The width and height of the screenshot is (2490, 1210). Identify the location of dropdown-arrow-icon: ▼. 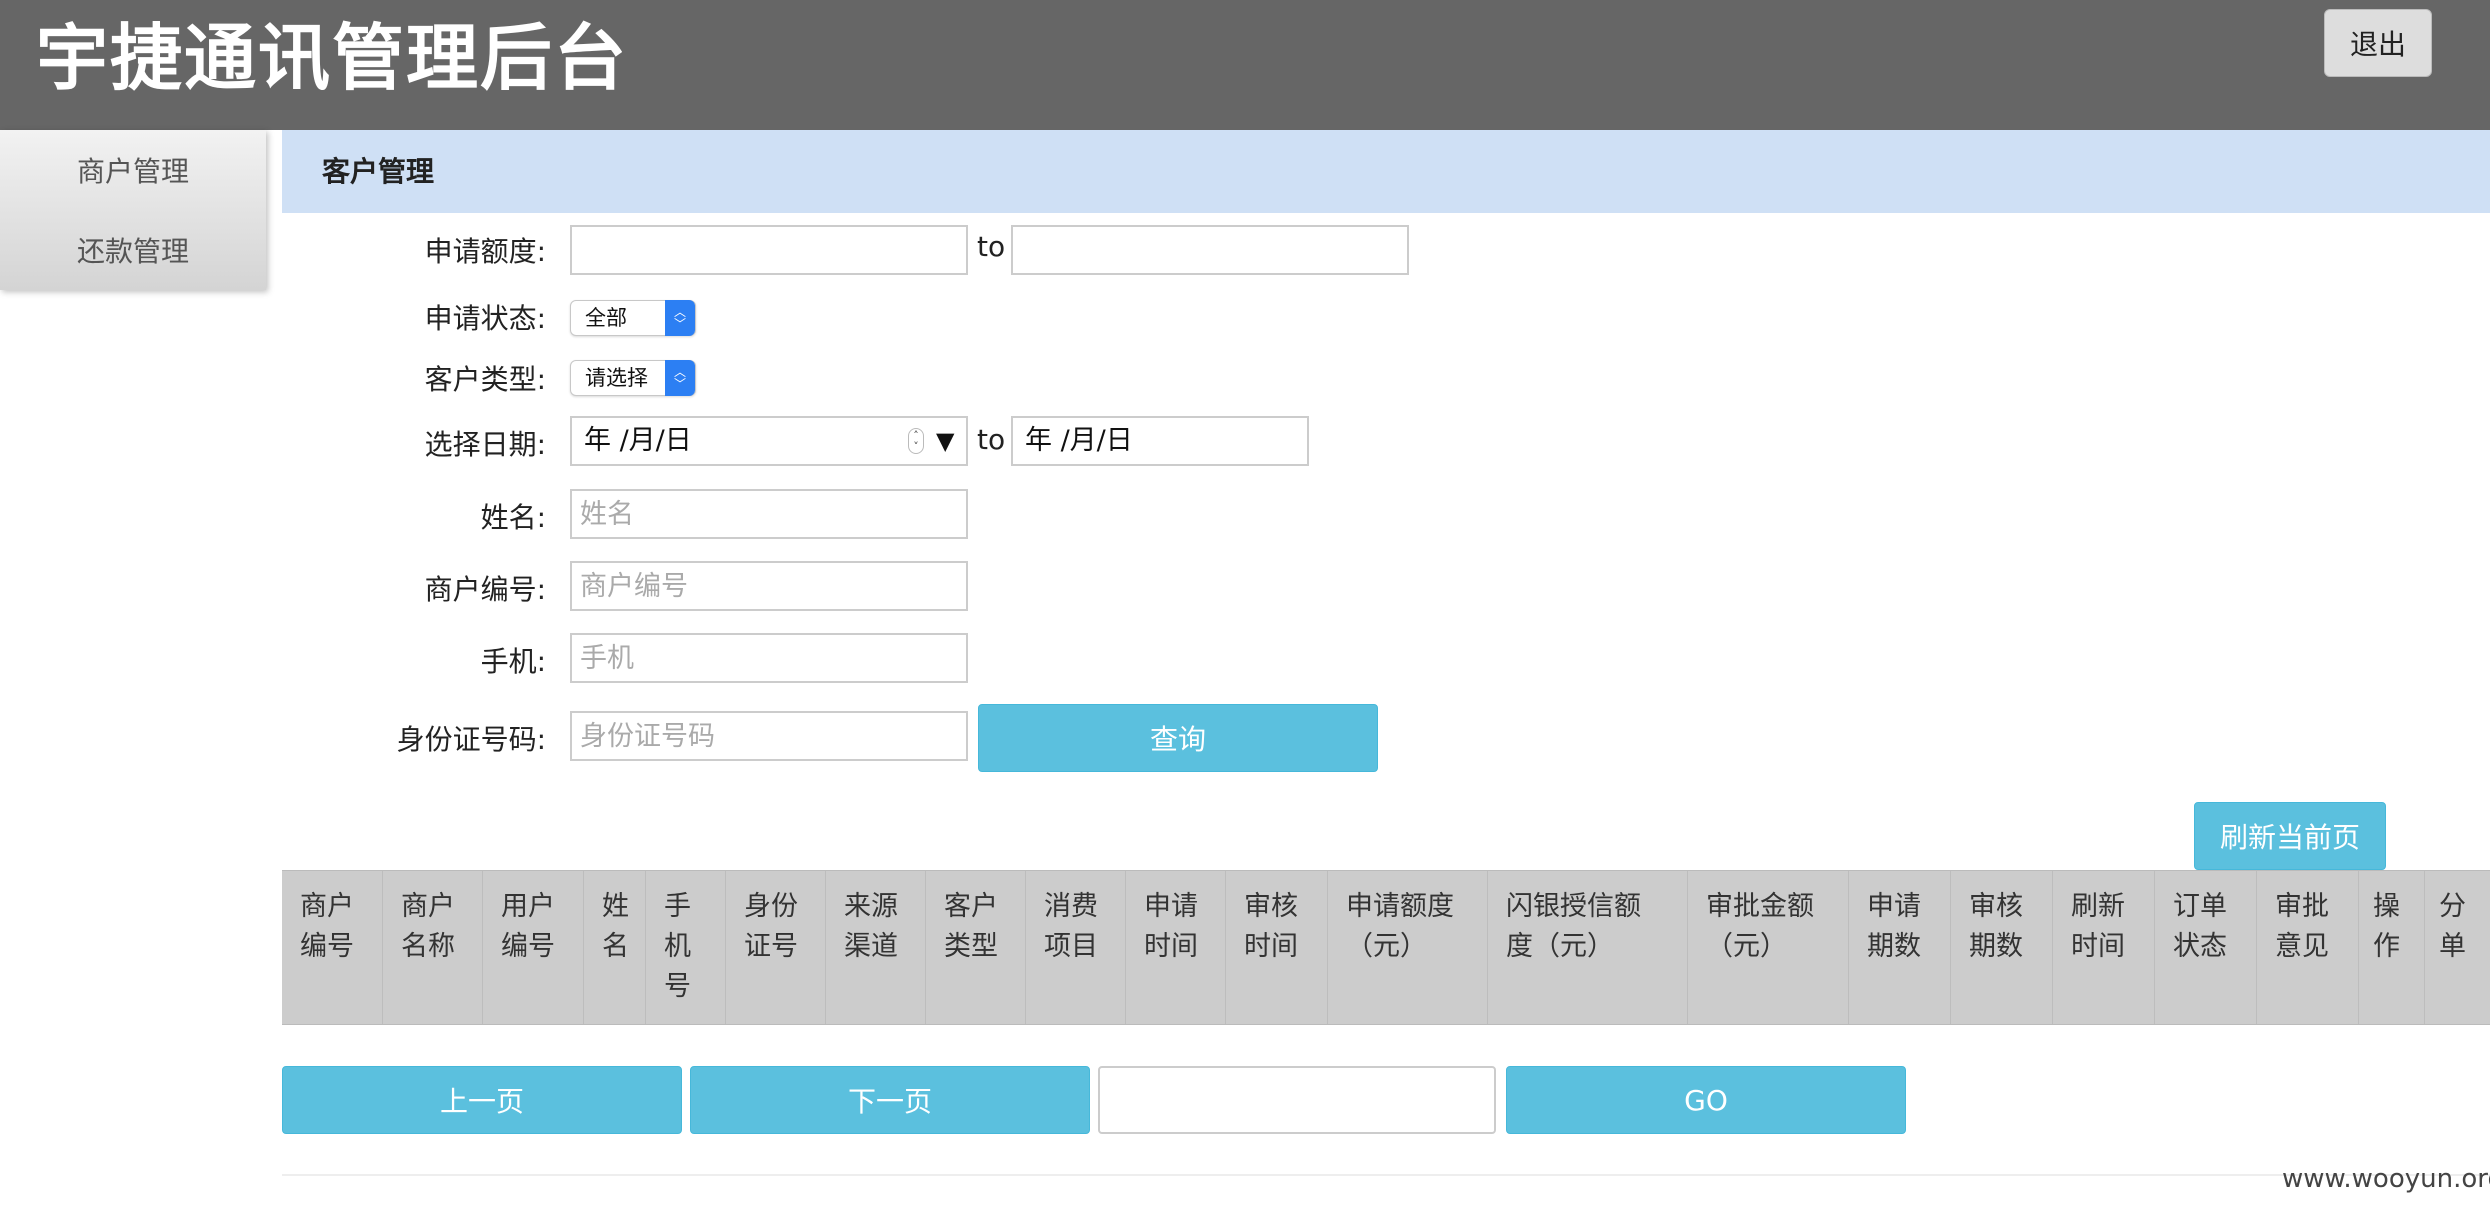
(945, 441).